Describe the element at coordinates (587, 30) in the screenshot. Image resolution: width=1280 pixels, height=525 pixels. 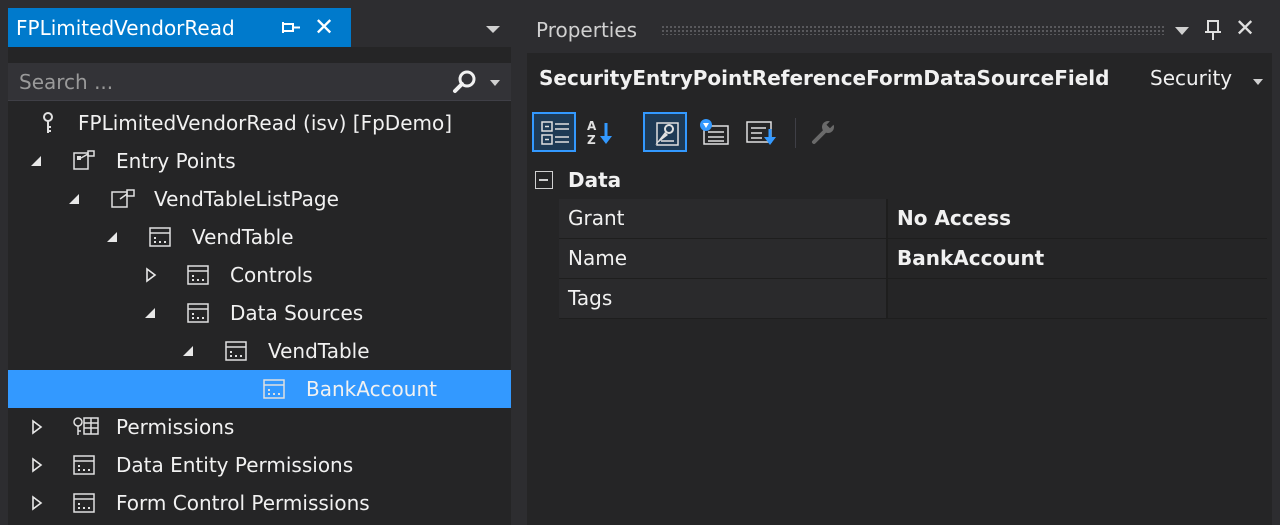
I see `properties-title: Properties` at that location.